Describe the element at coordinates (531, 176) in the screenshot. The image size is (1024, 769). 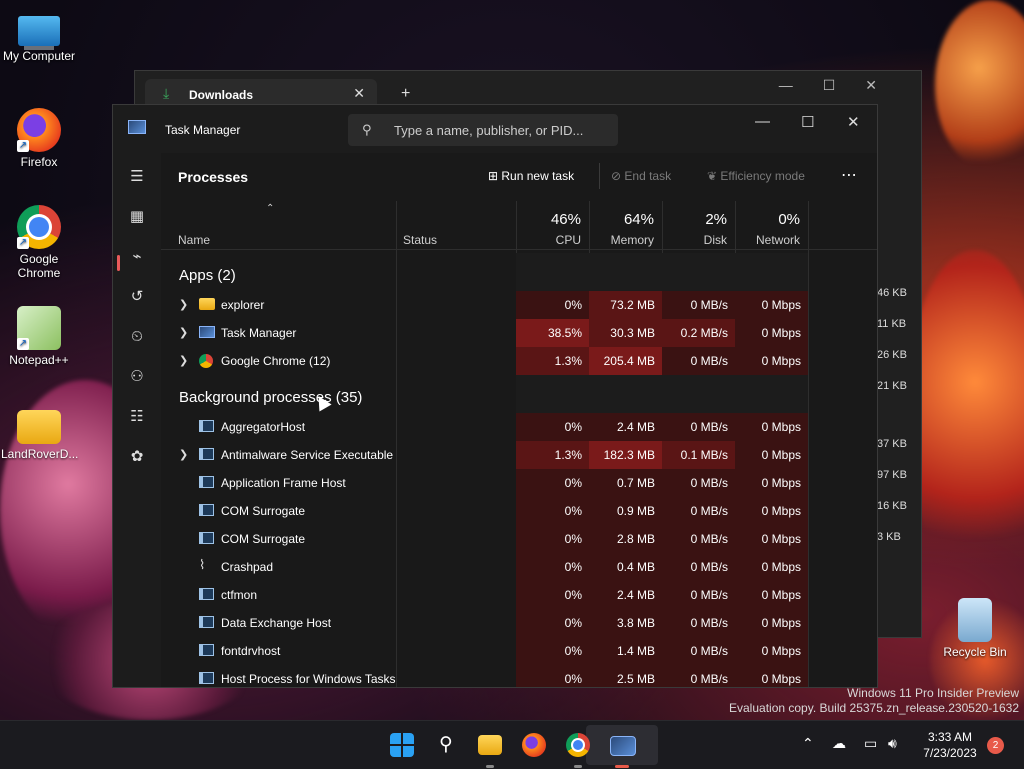
I see `run-new-task-button: ⊞ Run new task` at that location.